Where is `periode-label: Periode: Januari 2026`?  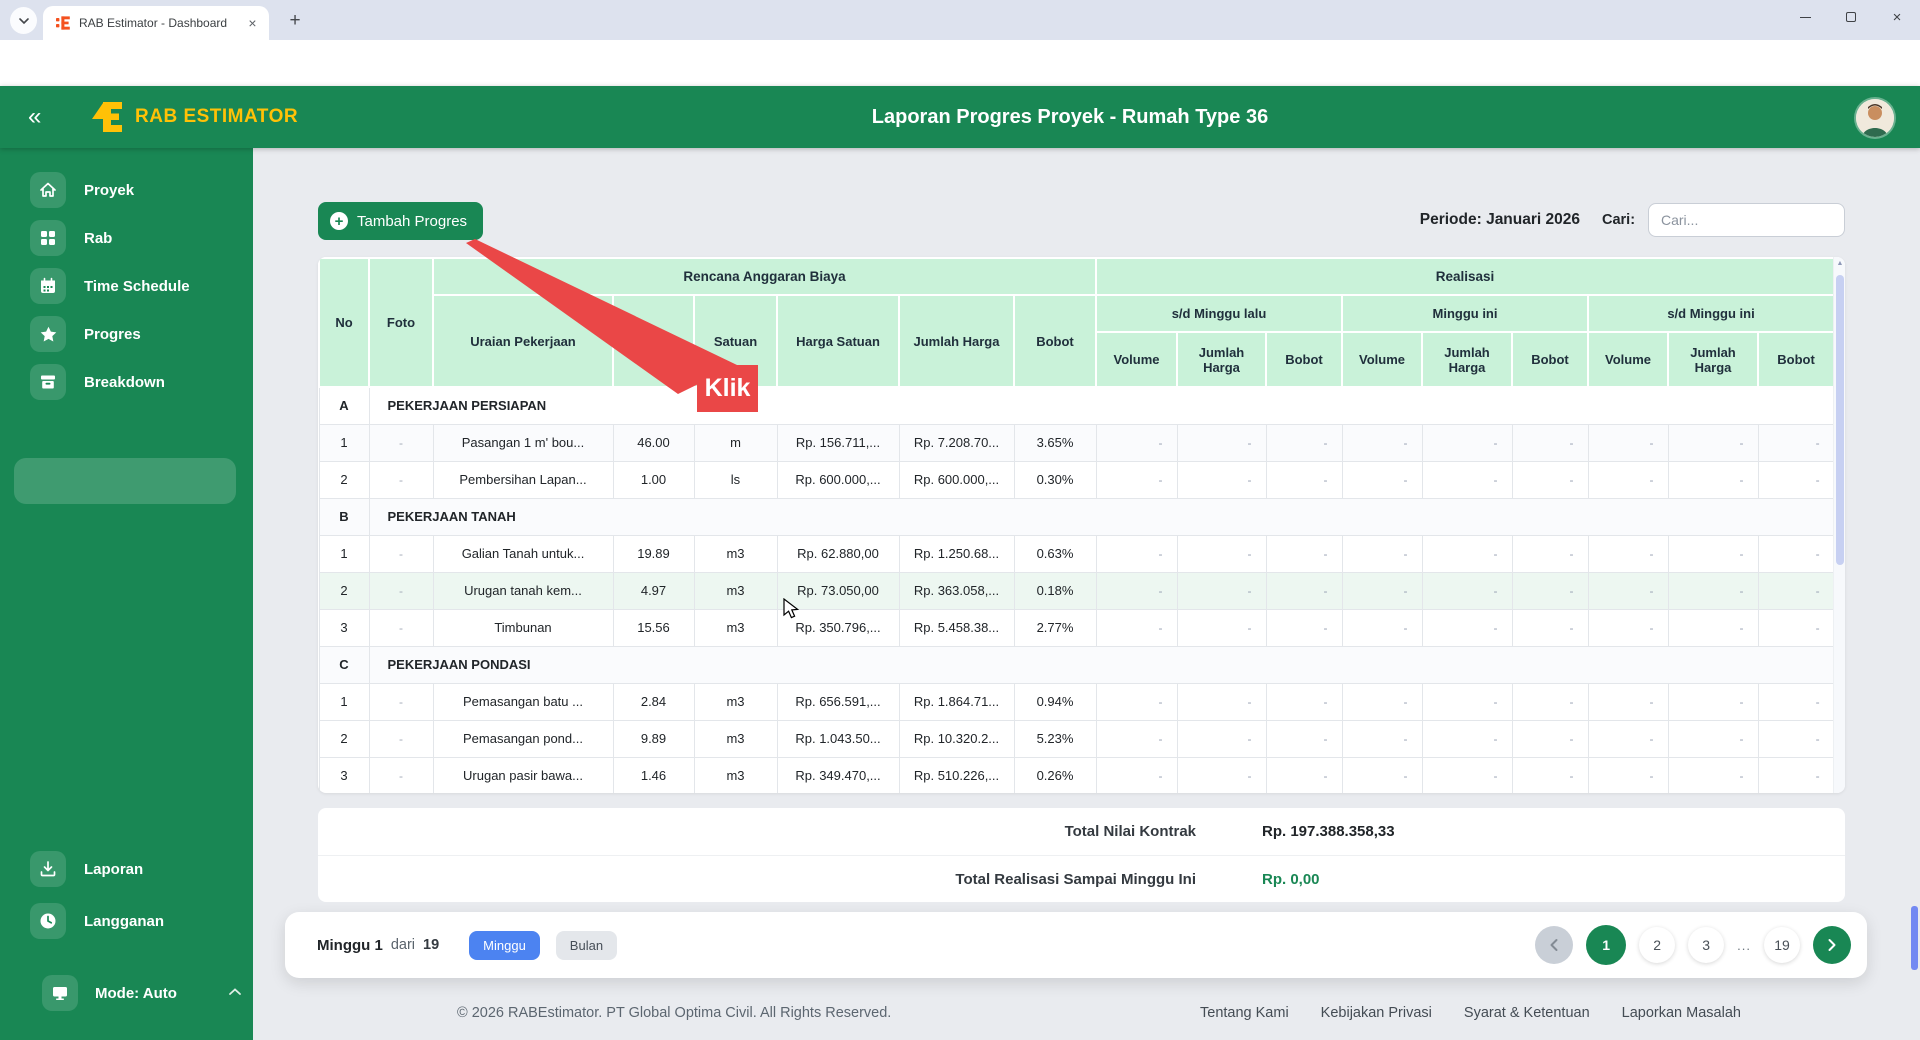
periode-label: Periode: Januari 2026 is located at coordinates (1499, 219).